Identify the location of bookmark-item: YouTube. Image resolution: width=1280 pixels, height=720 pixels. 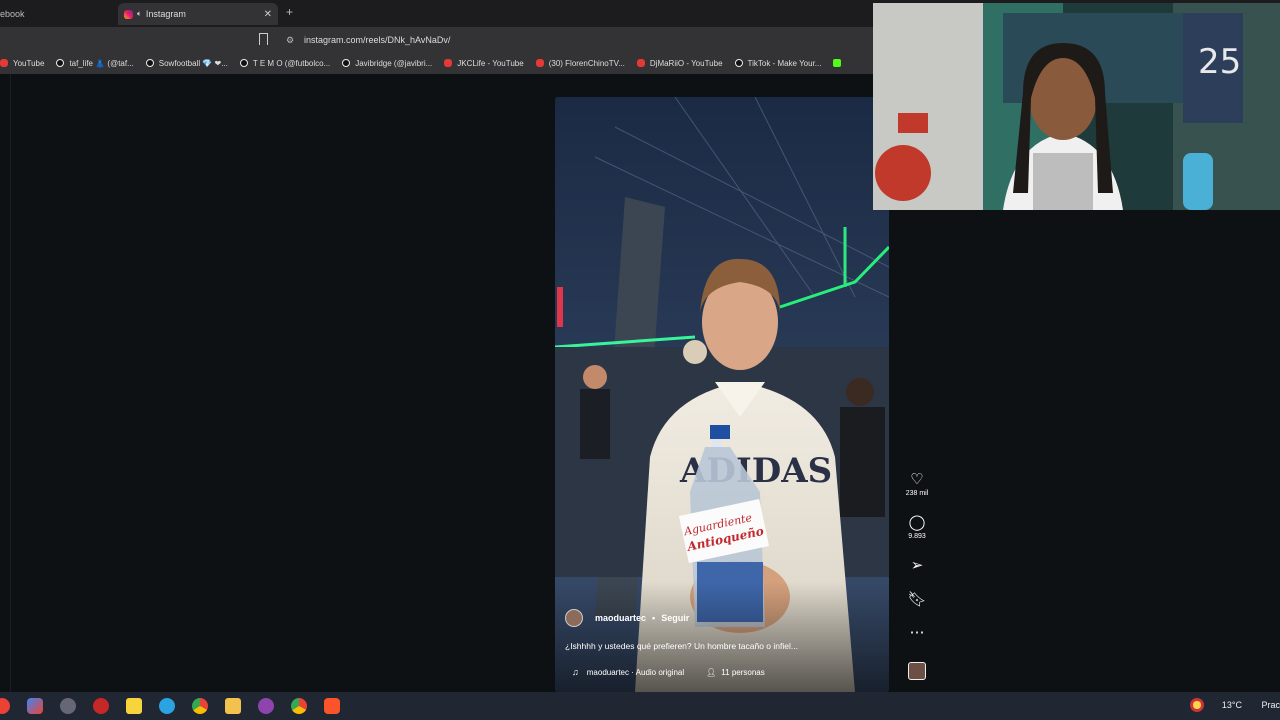
(22, 63).